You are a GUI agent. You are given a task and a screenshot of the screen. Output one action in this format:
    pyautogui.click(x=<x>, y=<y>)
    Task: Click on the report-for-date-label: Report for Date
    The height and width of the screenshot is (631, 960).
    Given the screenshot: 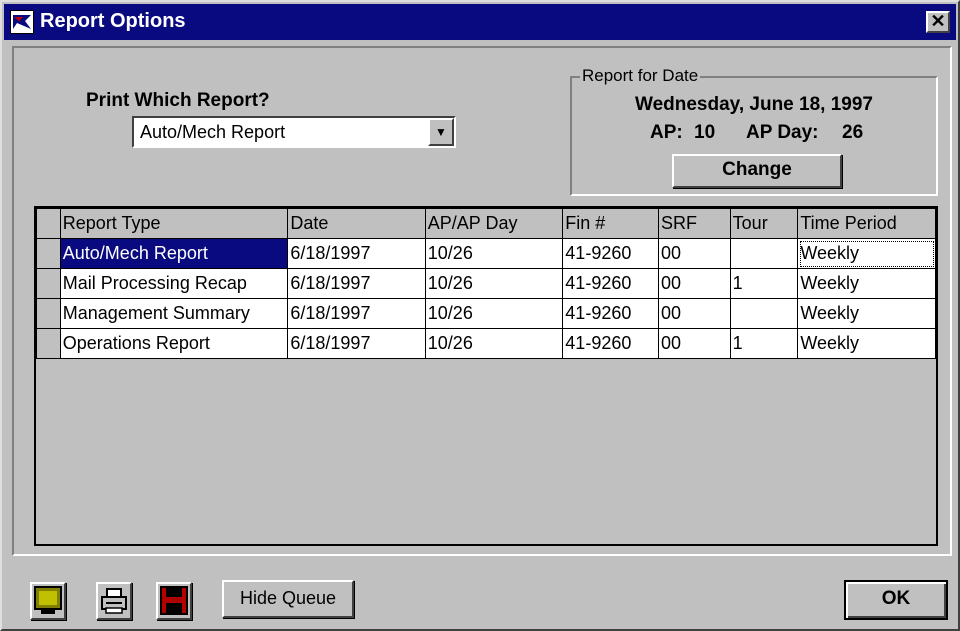 What is the action you would take?
    pyautogui.click(x=640, y=76)
    